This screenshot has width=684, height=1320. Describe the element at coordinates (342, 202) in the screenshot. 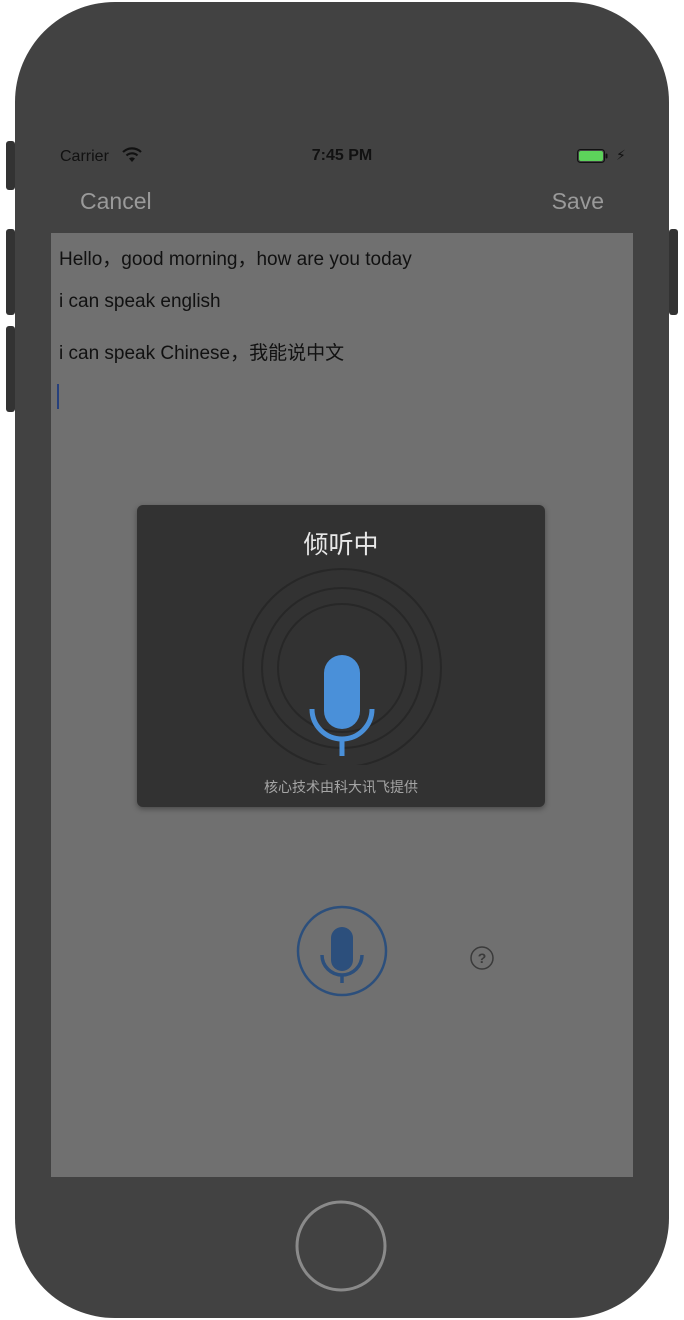

I see `navigation-bar: Cancel Save` at that location.